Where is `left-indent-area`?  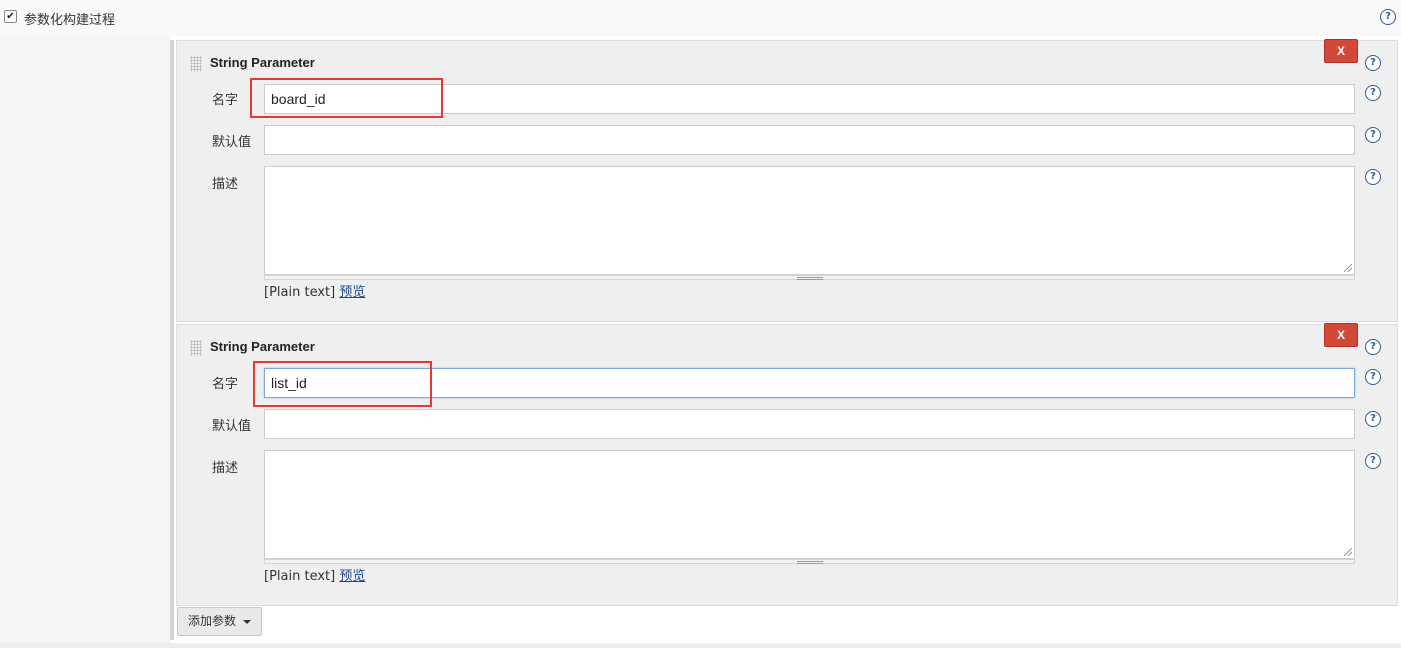
left-indent-area is located at coordinates (85, 342).